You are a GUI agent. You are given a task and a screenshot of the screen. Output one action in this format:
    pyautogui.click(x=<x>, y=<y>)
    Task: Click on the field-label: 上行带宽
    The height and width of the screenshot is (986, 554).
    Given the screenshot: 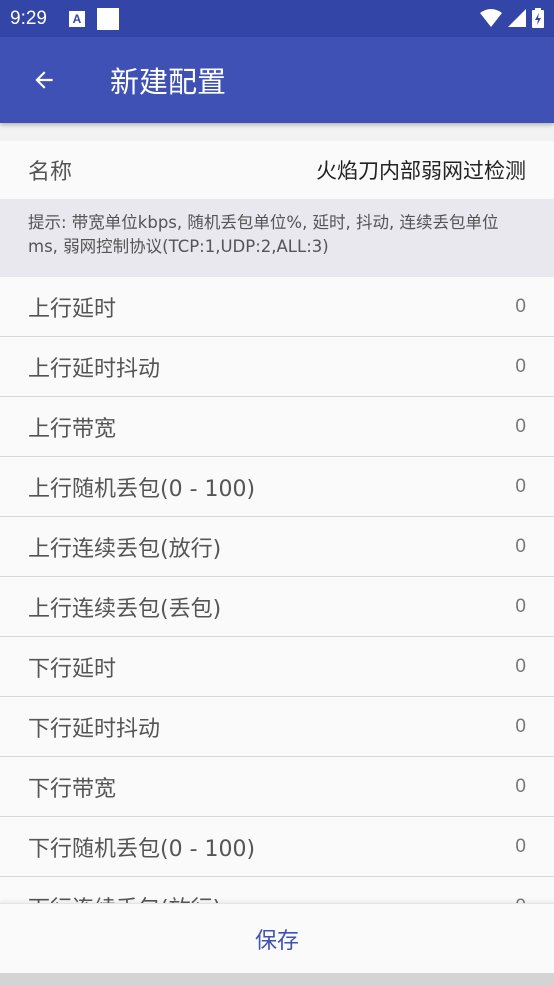 What is the action you would take?
    pyautogui.click(x=72, y=429)
    